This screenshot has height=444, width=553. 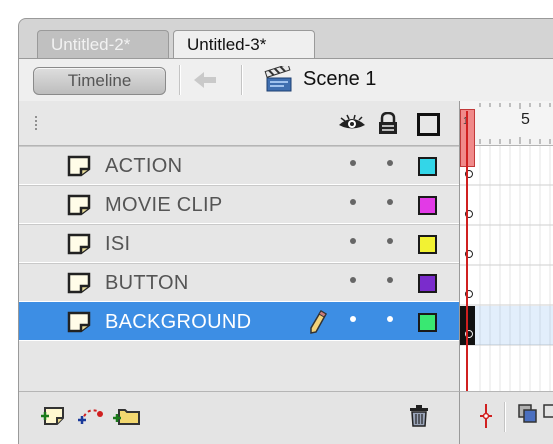 What do you see at coordinates (54, 415) in the screenshot?
I see `new-layer-icon` at bounding box center [54, 415].